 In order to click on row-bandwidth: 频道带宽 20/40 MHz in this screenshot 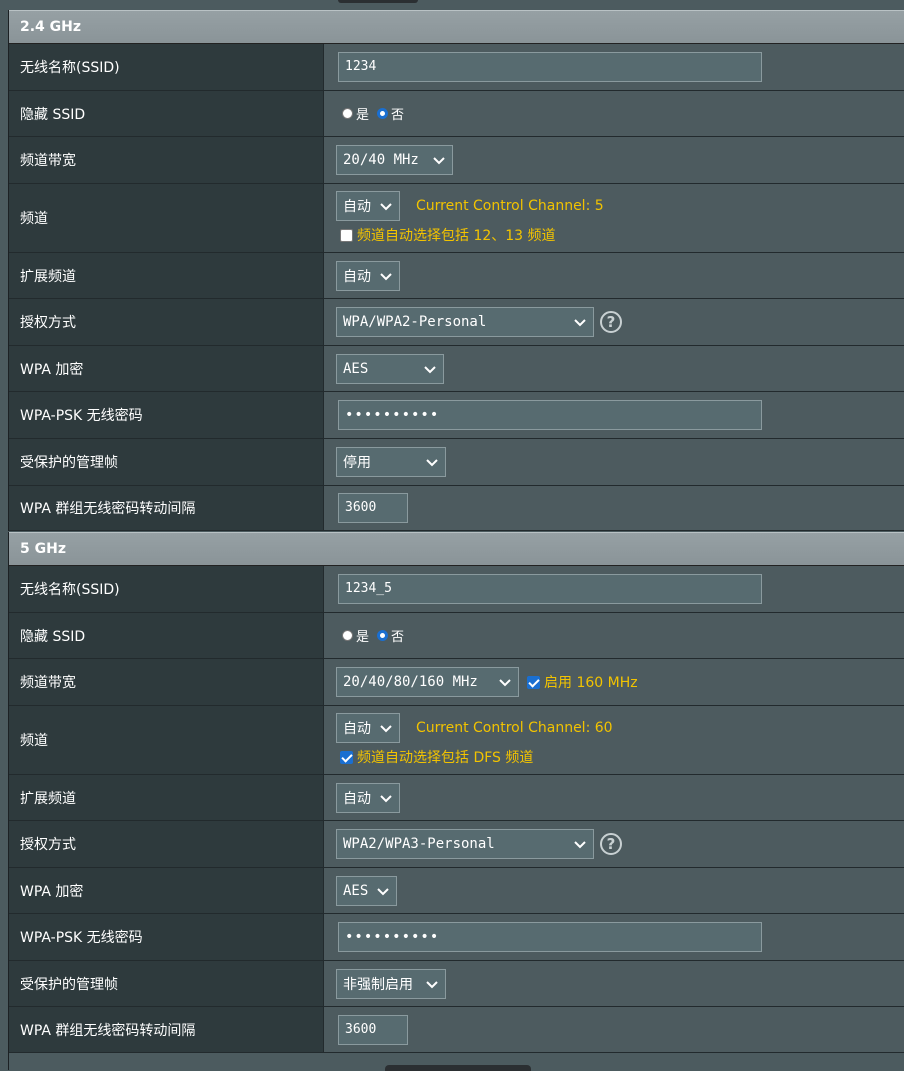, I will do `click(456, 160)`.